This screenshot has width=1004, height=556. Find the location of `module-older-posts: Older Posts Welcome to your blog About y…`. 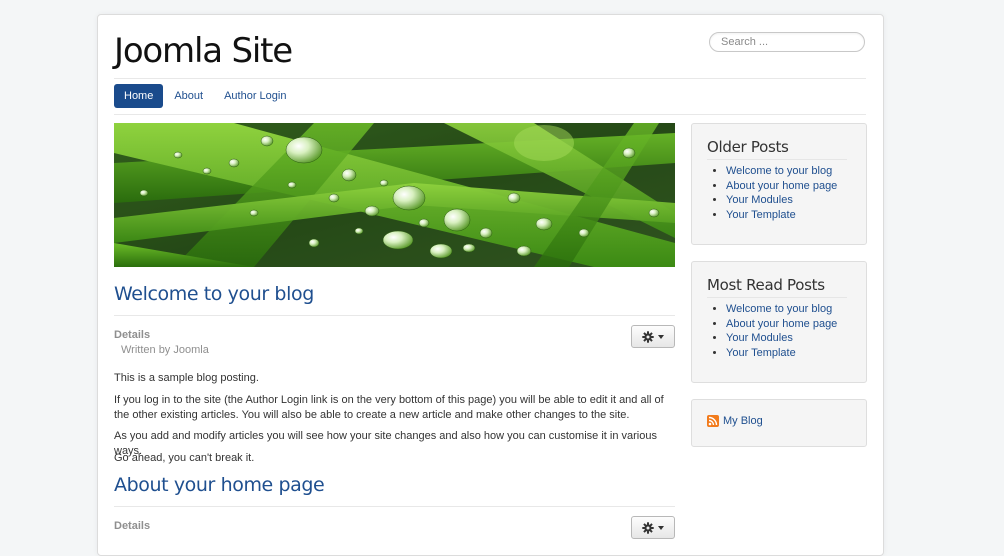

module-older-posts: Older Posts Welcome to your blog About y… is located at coordinates (779, 184).